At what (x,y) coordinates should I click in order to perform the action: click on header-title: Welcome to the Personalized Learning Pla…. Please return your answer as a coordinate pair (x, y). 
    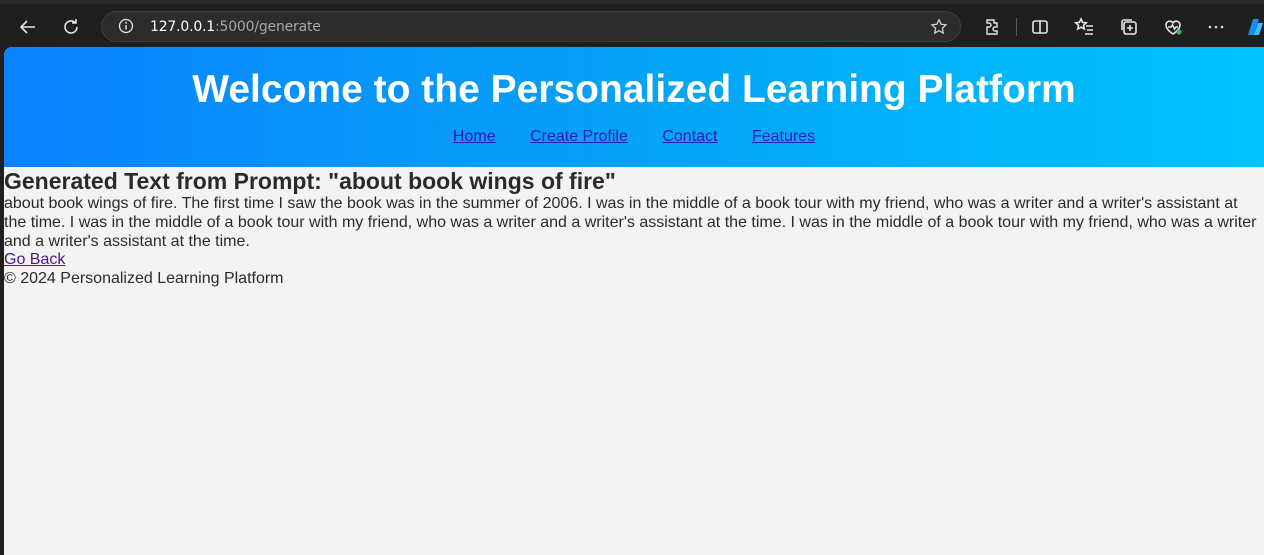
    Looking at the image, I should click on (634, 89).